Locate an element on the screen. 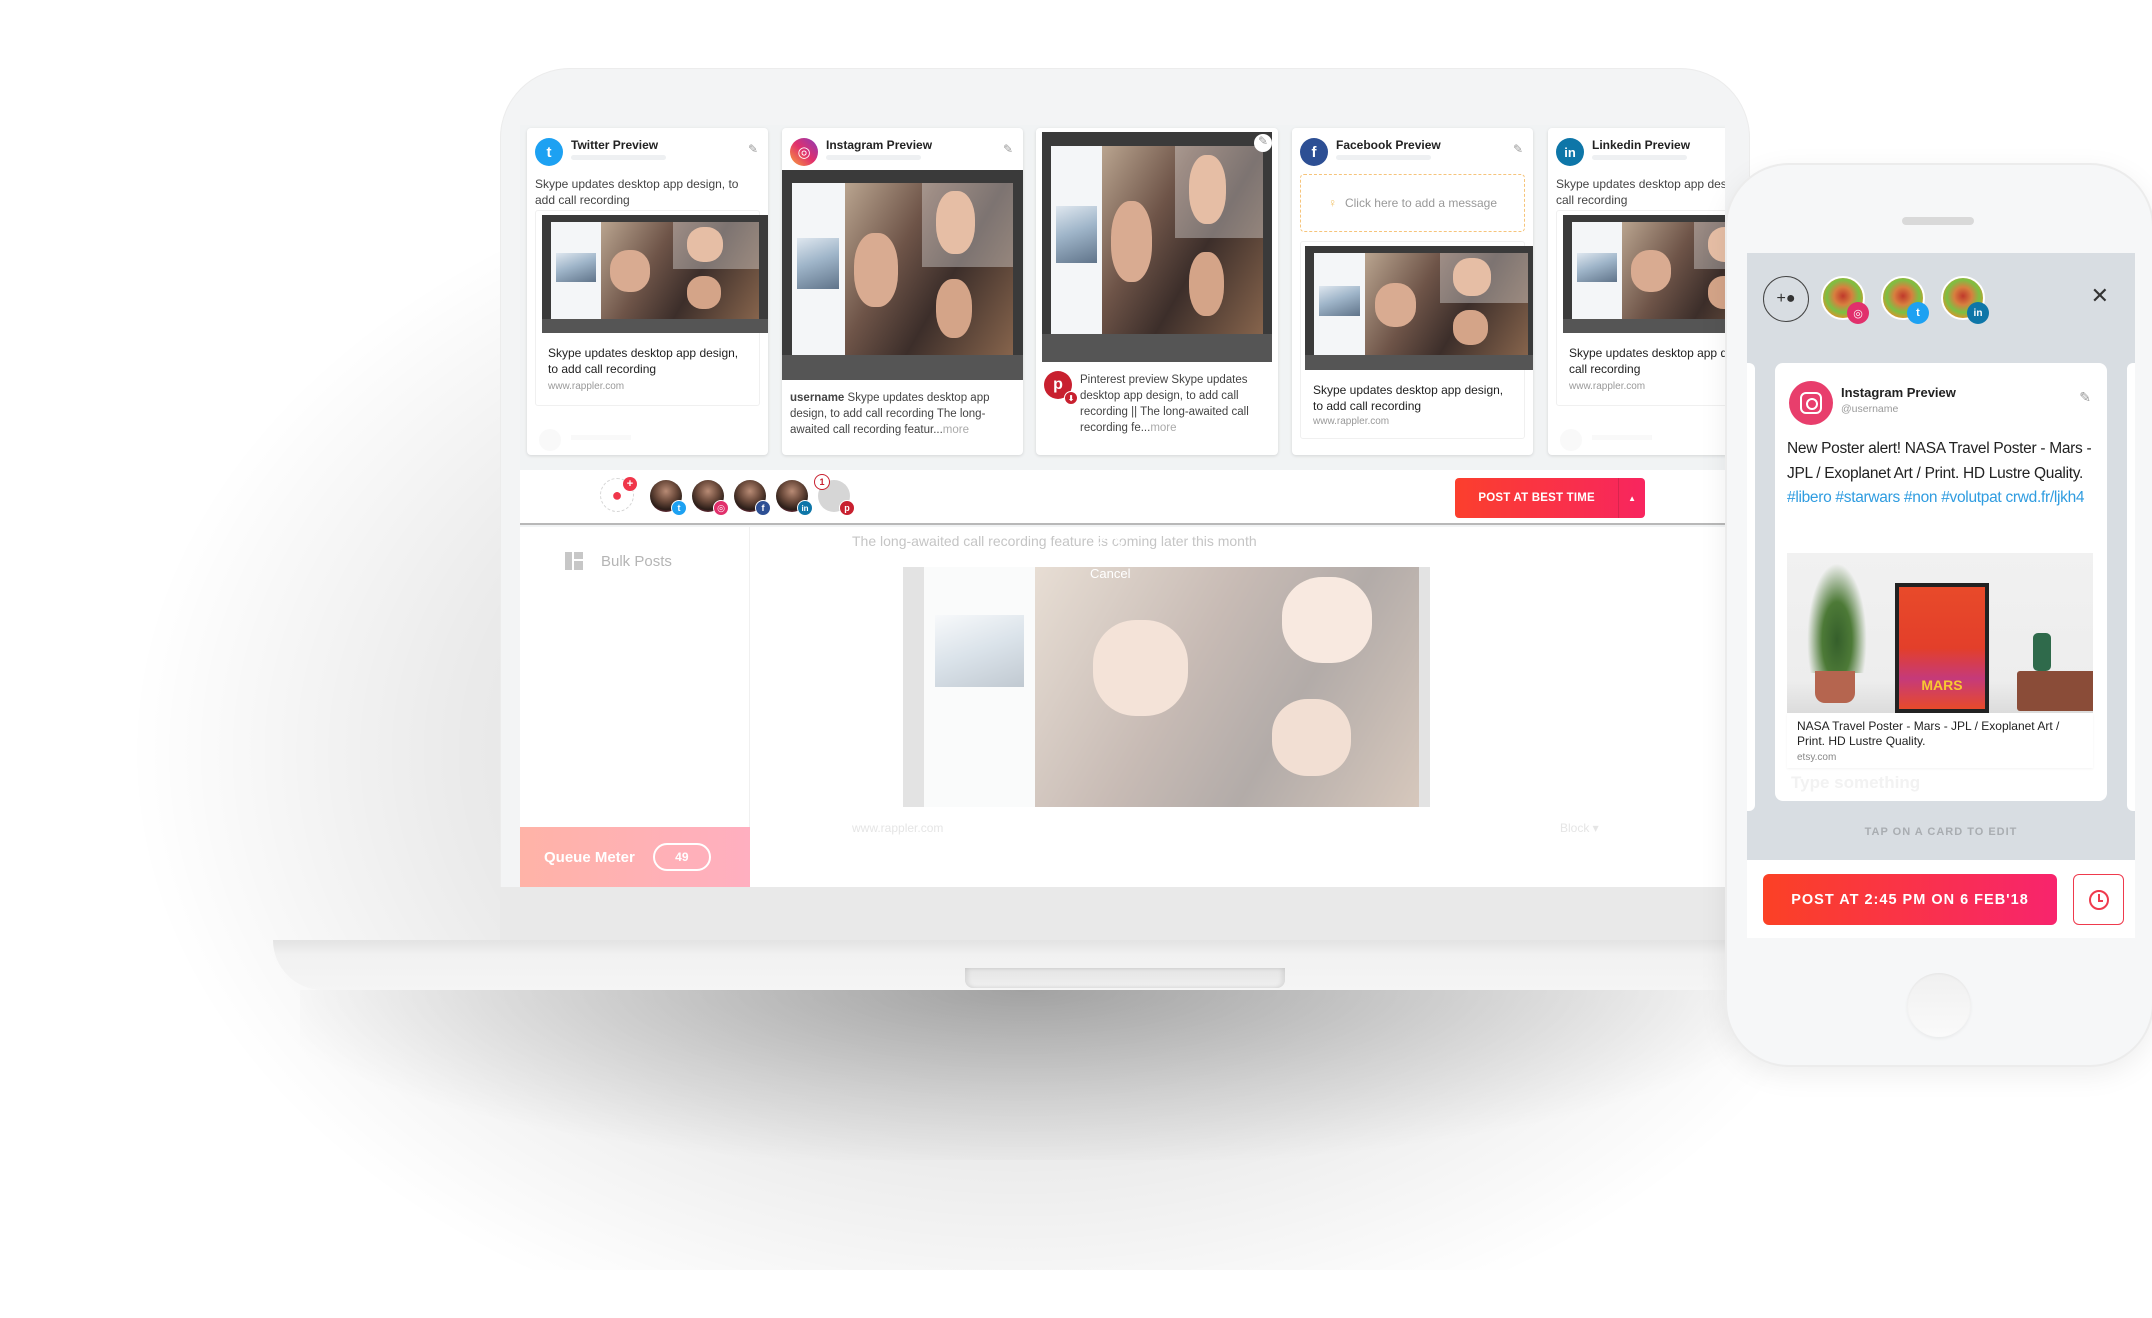 The width and height of the screenshot is (2152, 1318). queue-meter-label: Queue Meter is located at coordinates (589, 857).